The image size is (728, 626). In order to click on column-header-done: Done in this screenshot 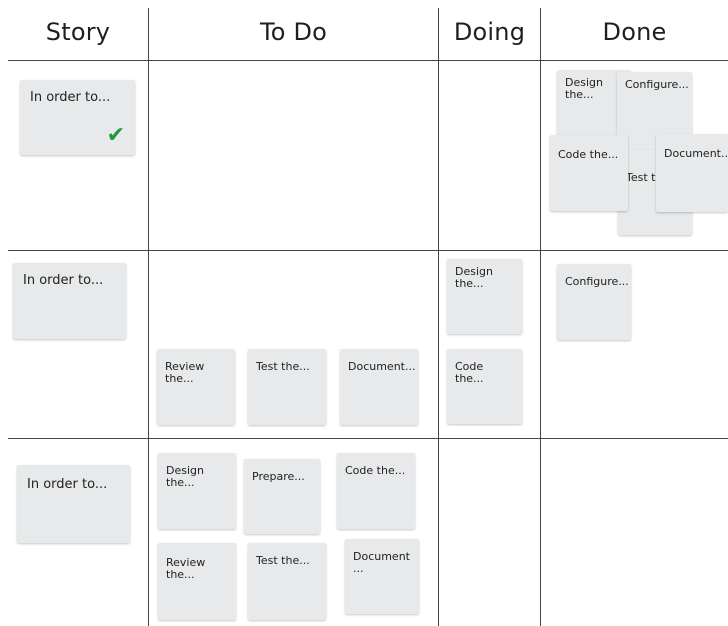, I will do `click(634, 32)`.